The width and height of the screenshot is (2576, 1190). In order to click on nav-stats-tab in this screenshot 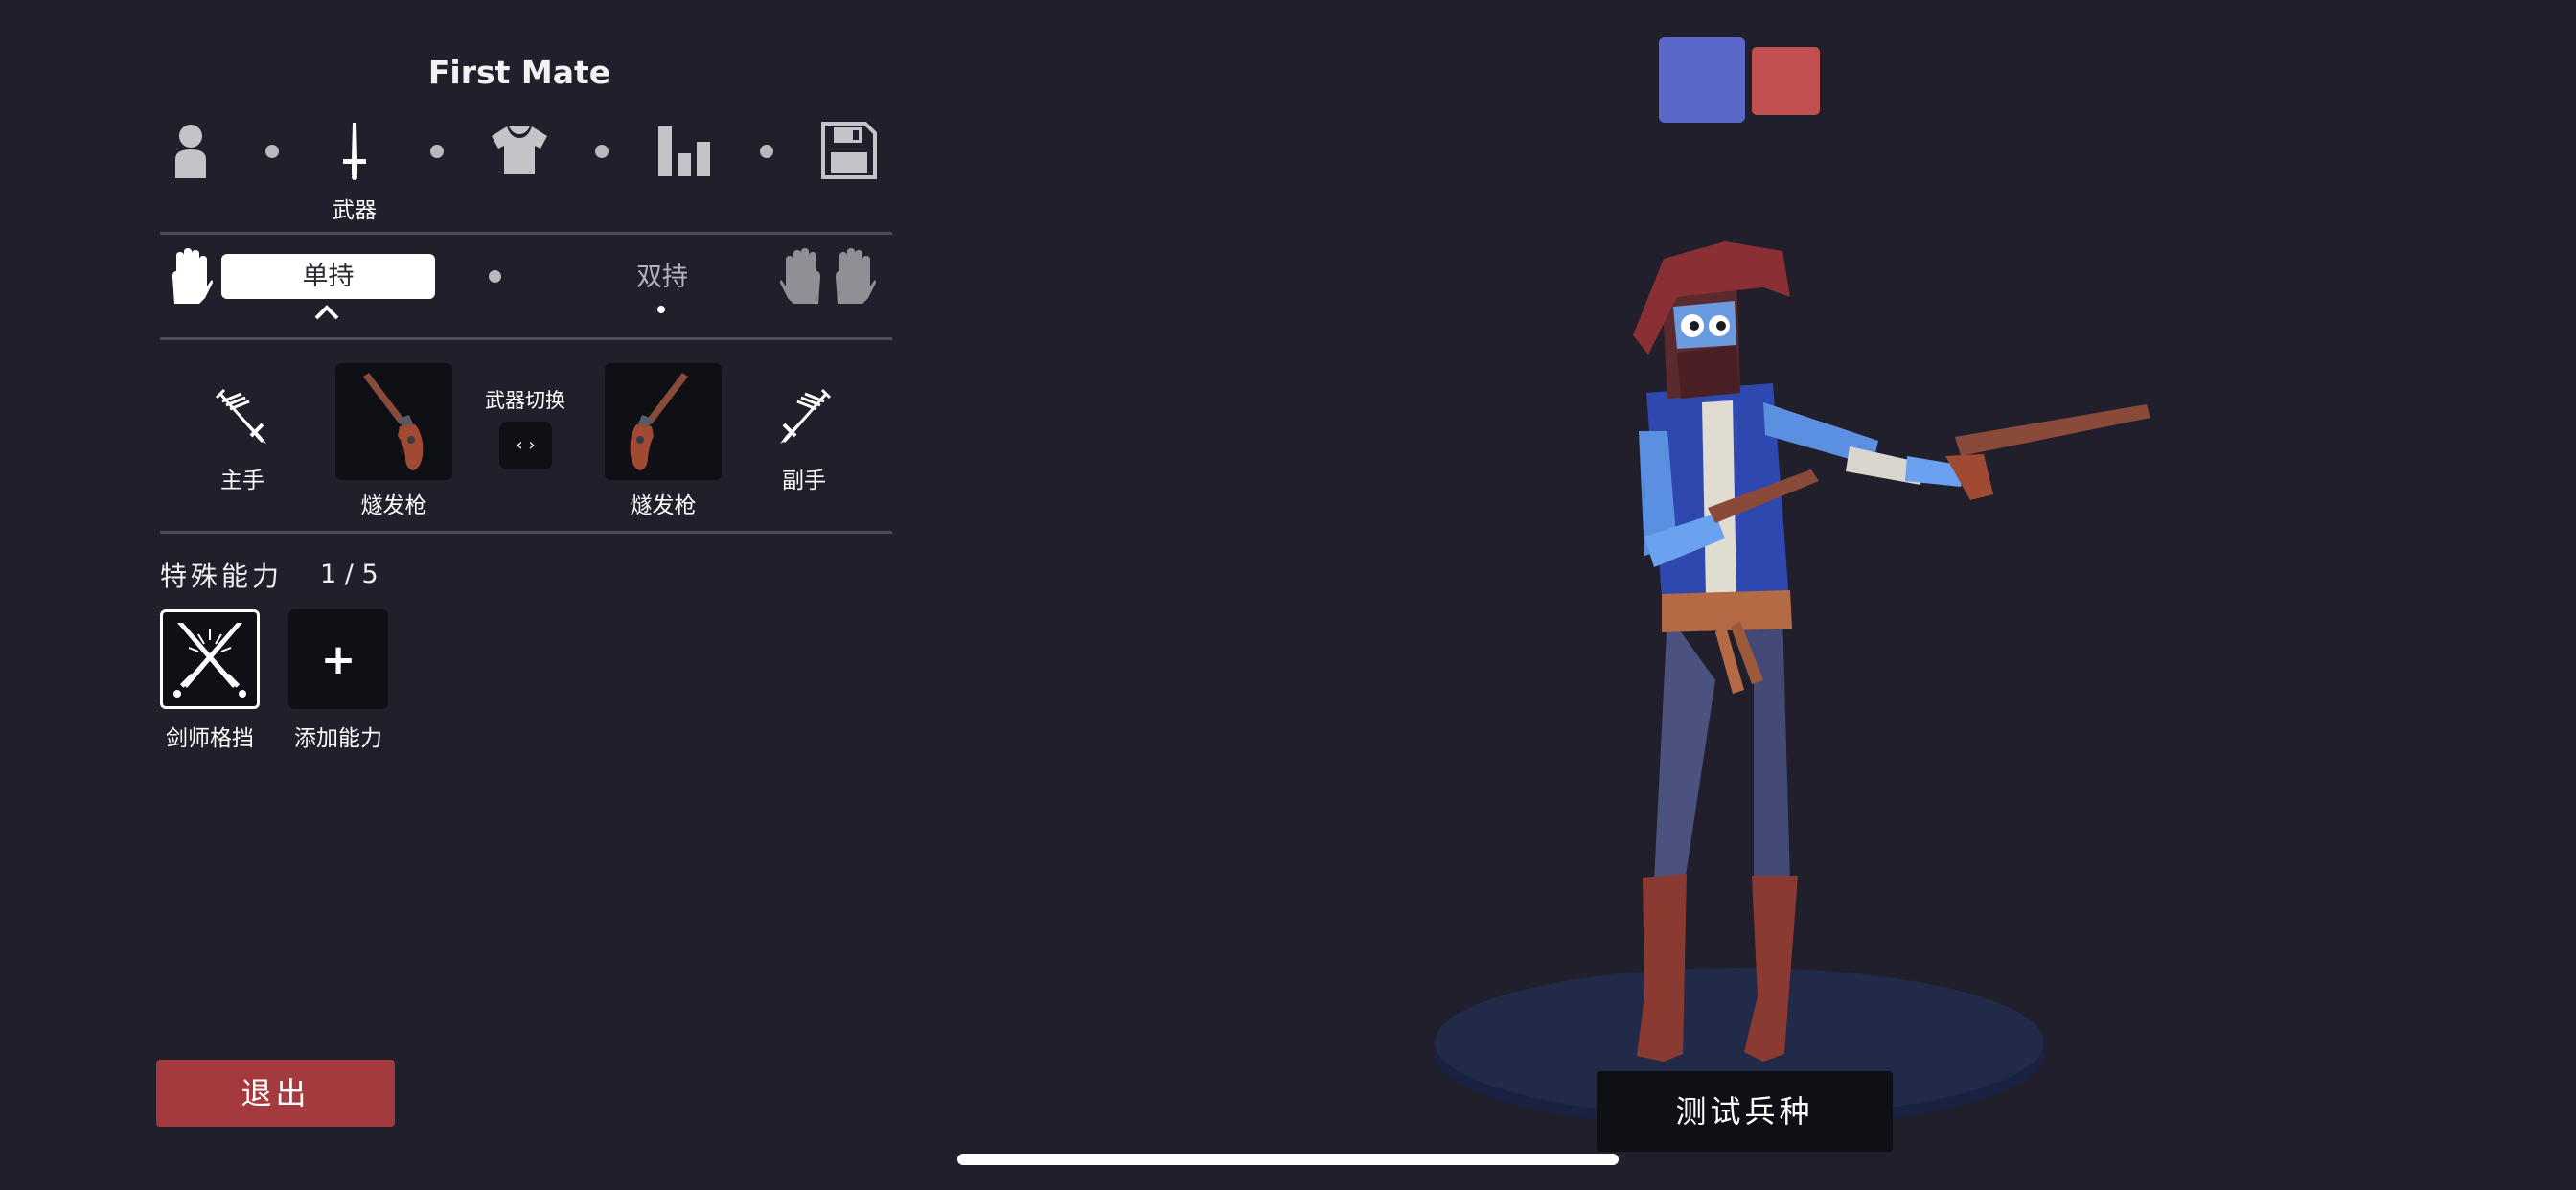, I will do `click(684, 151)`.